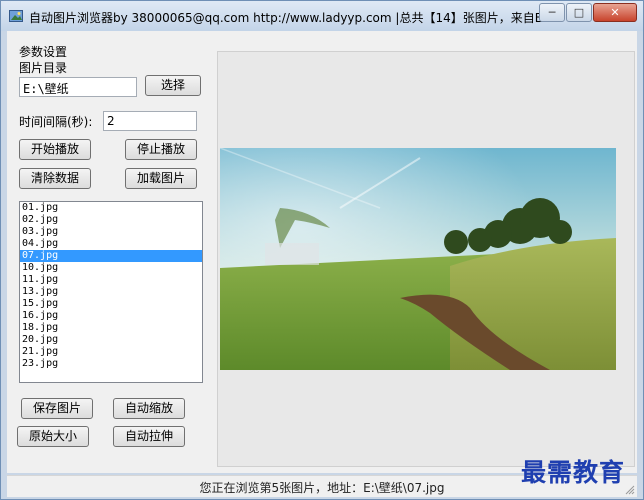 The width and height of the screenshot is (644, 500). Describe the element at coordinates (111, 304) in the screenshot. I see `list-item: 15.jpg` at that location.